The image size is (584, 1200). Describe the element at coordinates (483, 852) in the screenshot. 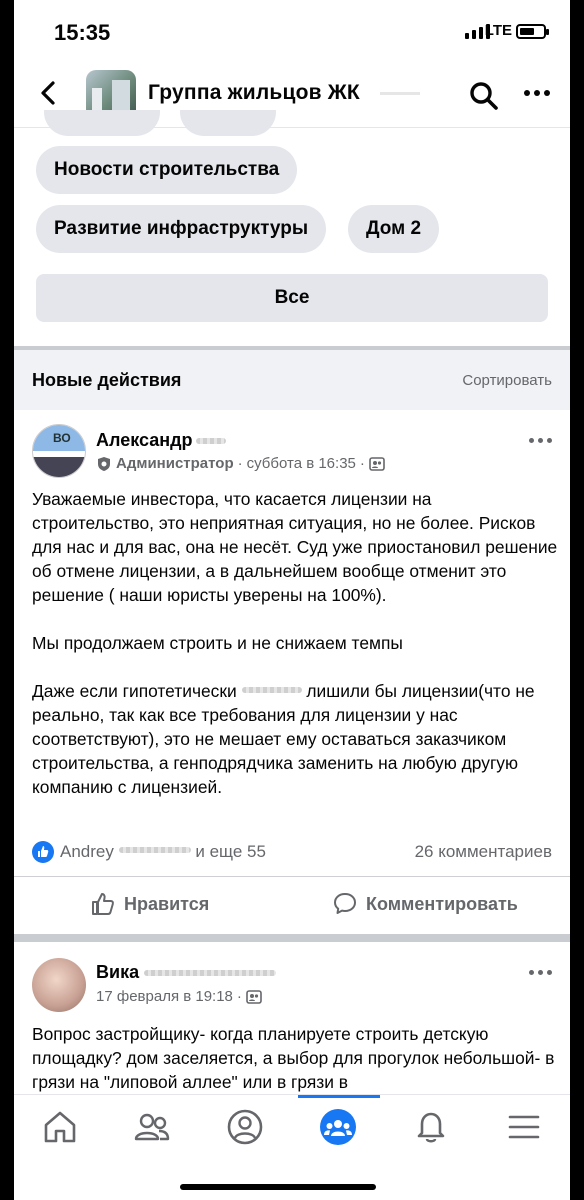

I see `comments-count: 26 комментариев` at that location.